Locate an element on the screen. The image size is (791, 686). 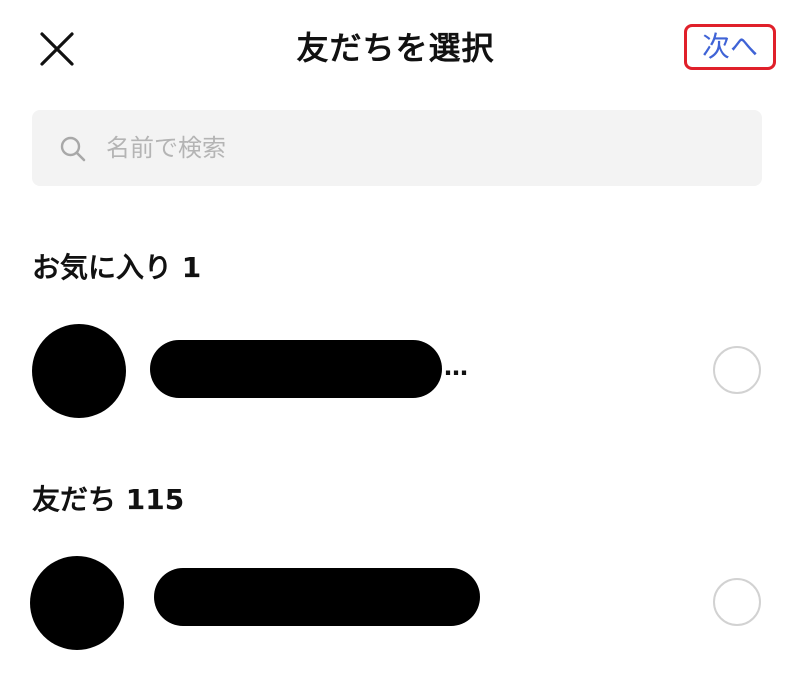
section-header-favorites: お気に入り 1 is located at coordinates (117, 267).